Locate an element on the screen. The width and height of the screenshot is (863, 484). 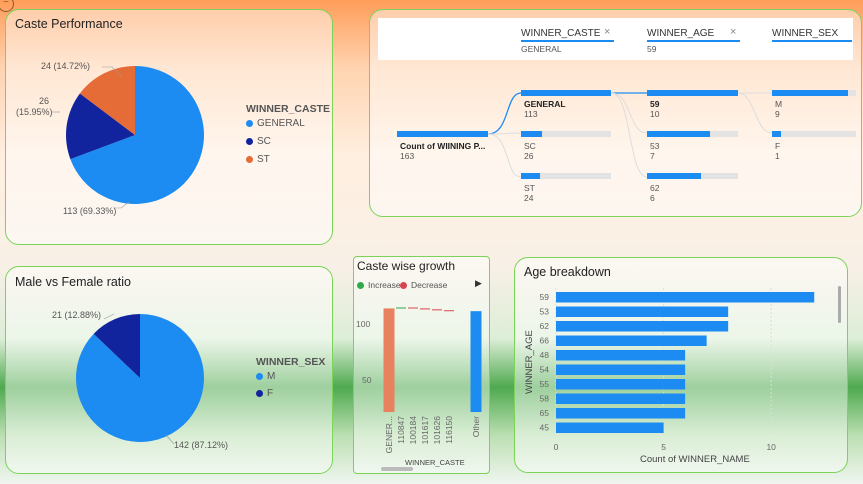
tree-node-label: F is located at coordinates (778, 146).